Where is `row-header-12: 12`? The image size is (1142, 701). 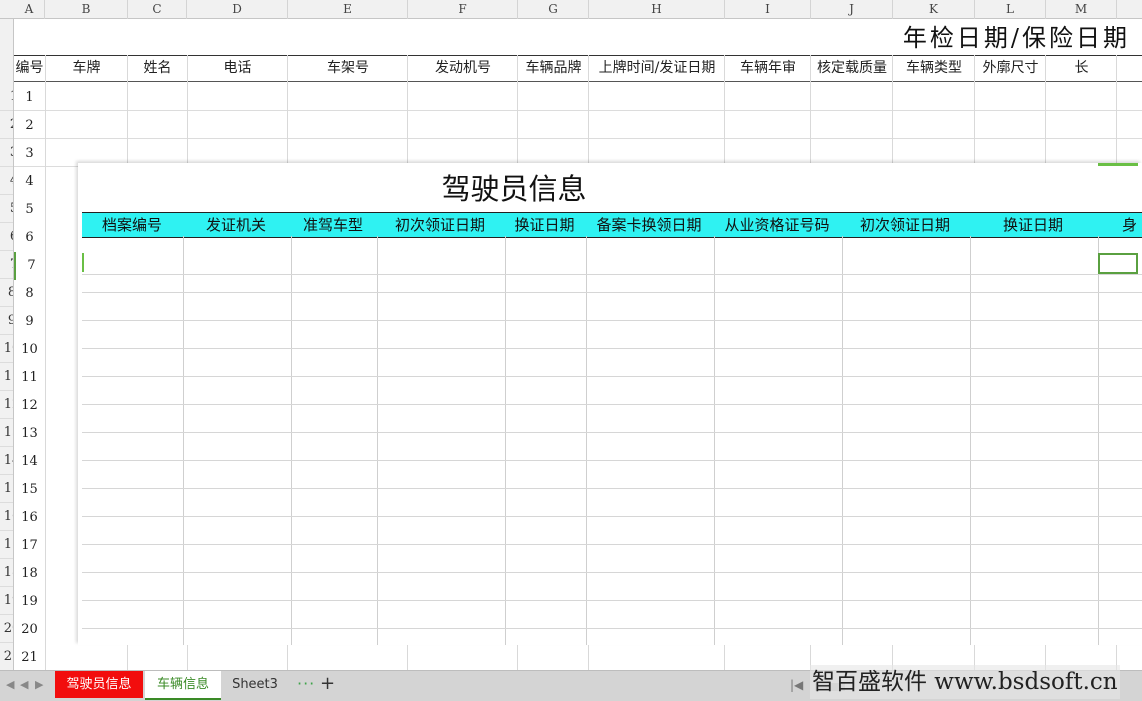
row-header-12: 12 is located at coordinates (6, 405).